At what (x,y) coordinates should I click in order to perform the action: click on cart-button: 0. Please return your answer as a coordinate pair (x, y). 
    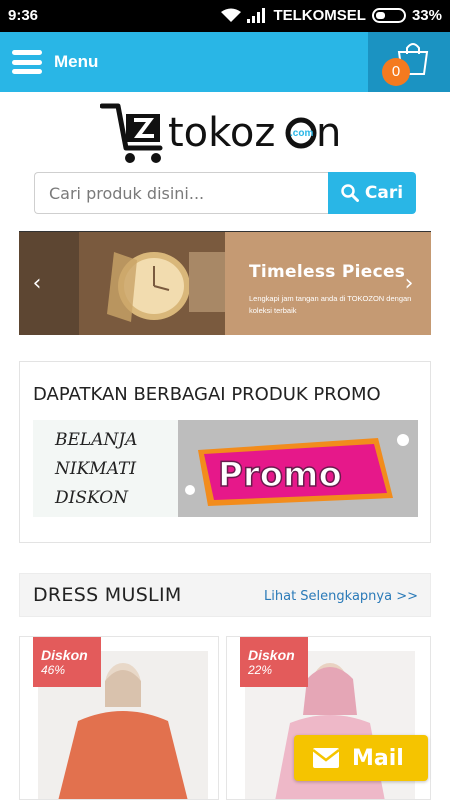
    Looking at the image, I should click on (409, 62).